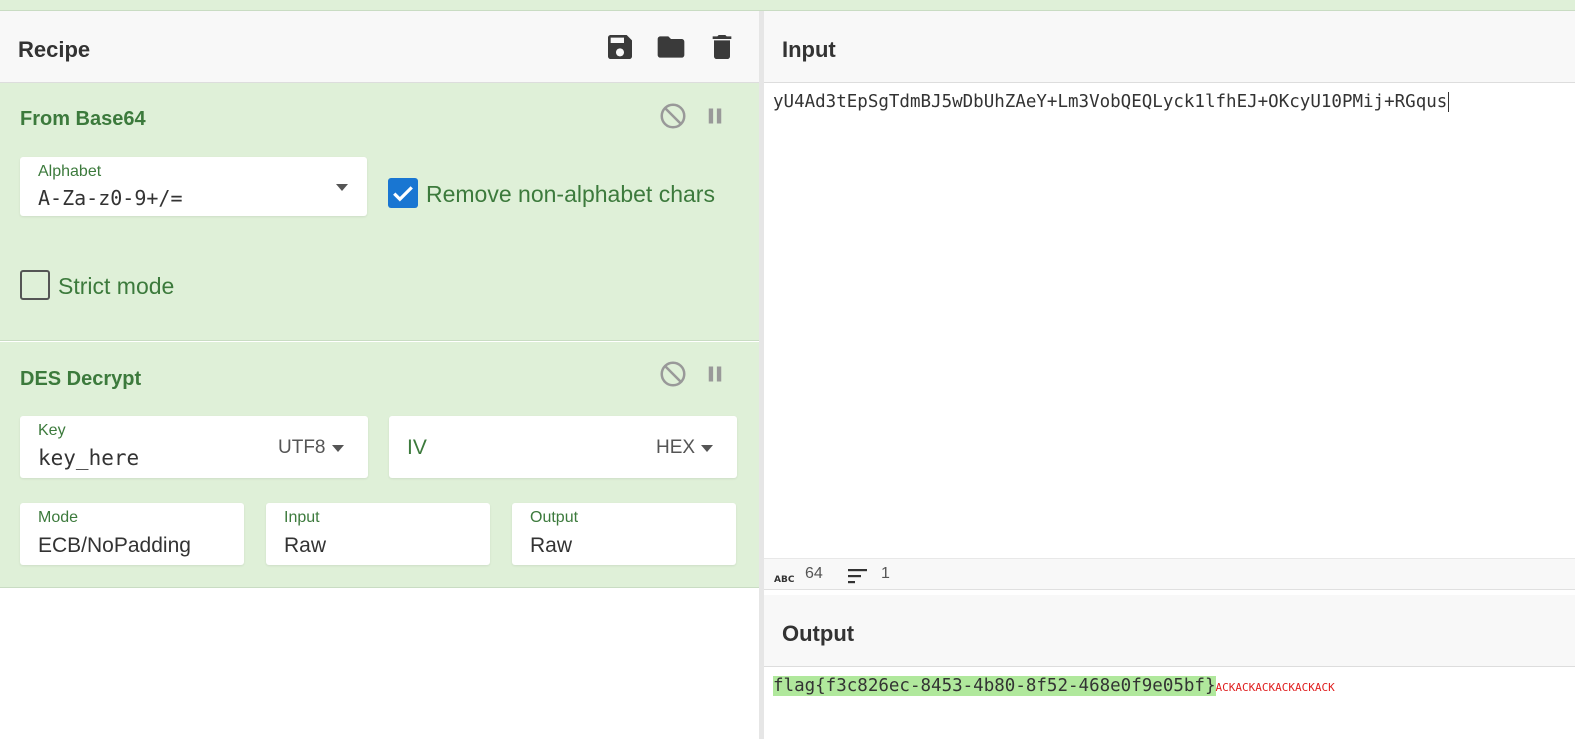 This screenshot has width=1575, height=739. What do you see at coordinates (378, 534) in the screenshot?
I see `input-format-select: Input Raw` at bounding box center [378, 534].